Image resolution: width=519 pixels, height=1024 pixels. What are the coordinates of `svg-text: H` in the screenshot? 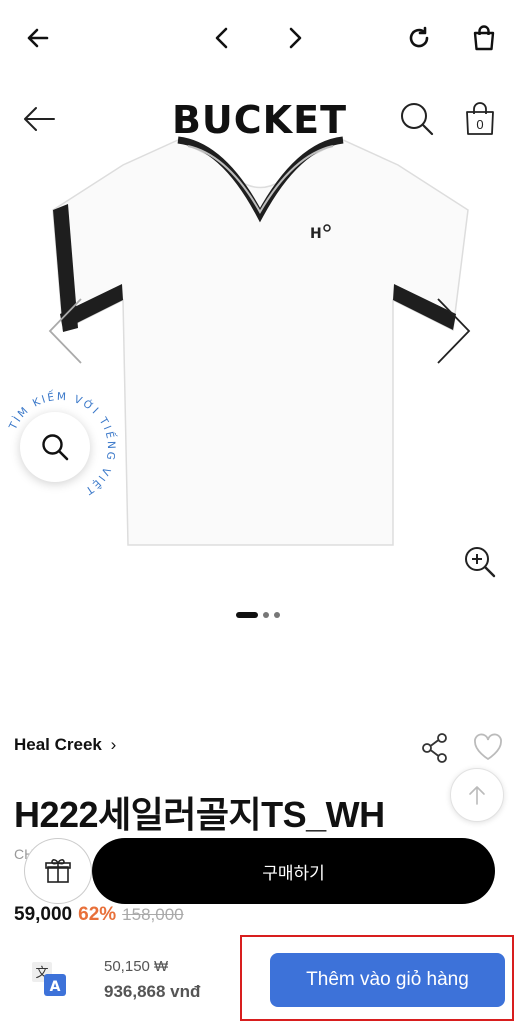 It's located at (316, 234).